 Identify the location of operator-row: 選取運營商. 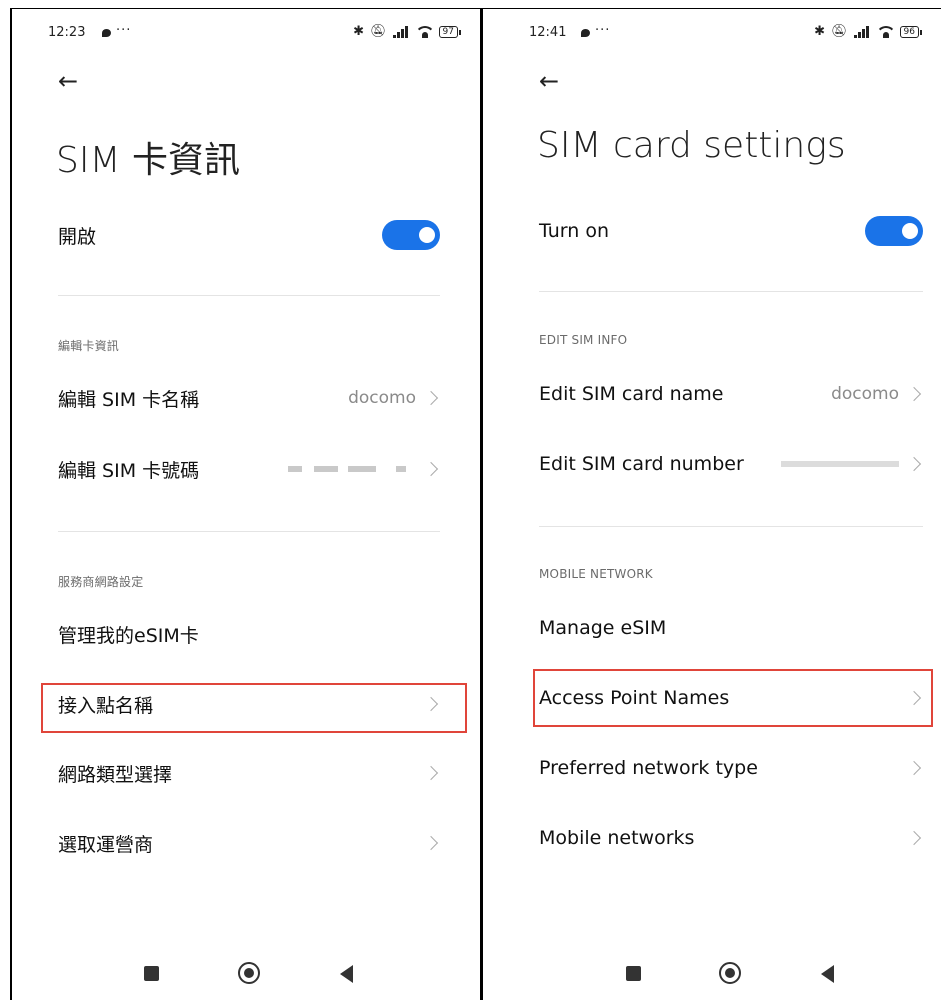
(249, 843).